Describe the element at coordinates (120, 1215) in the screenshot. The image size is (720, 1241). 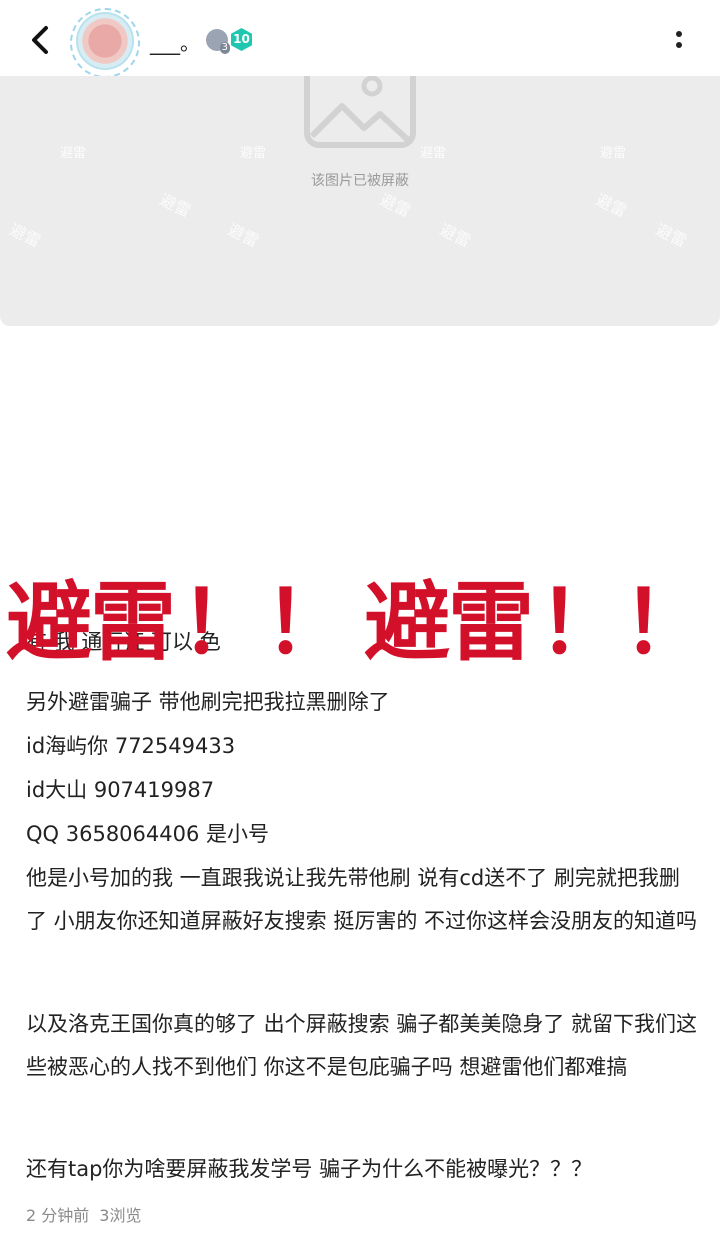
I see `view-count: 3浏览` at that location.